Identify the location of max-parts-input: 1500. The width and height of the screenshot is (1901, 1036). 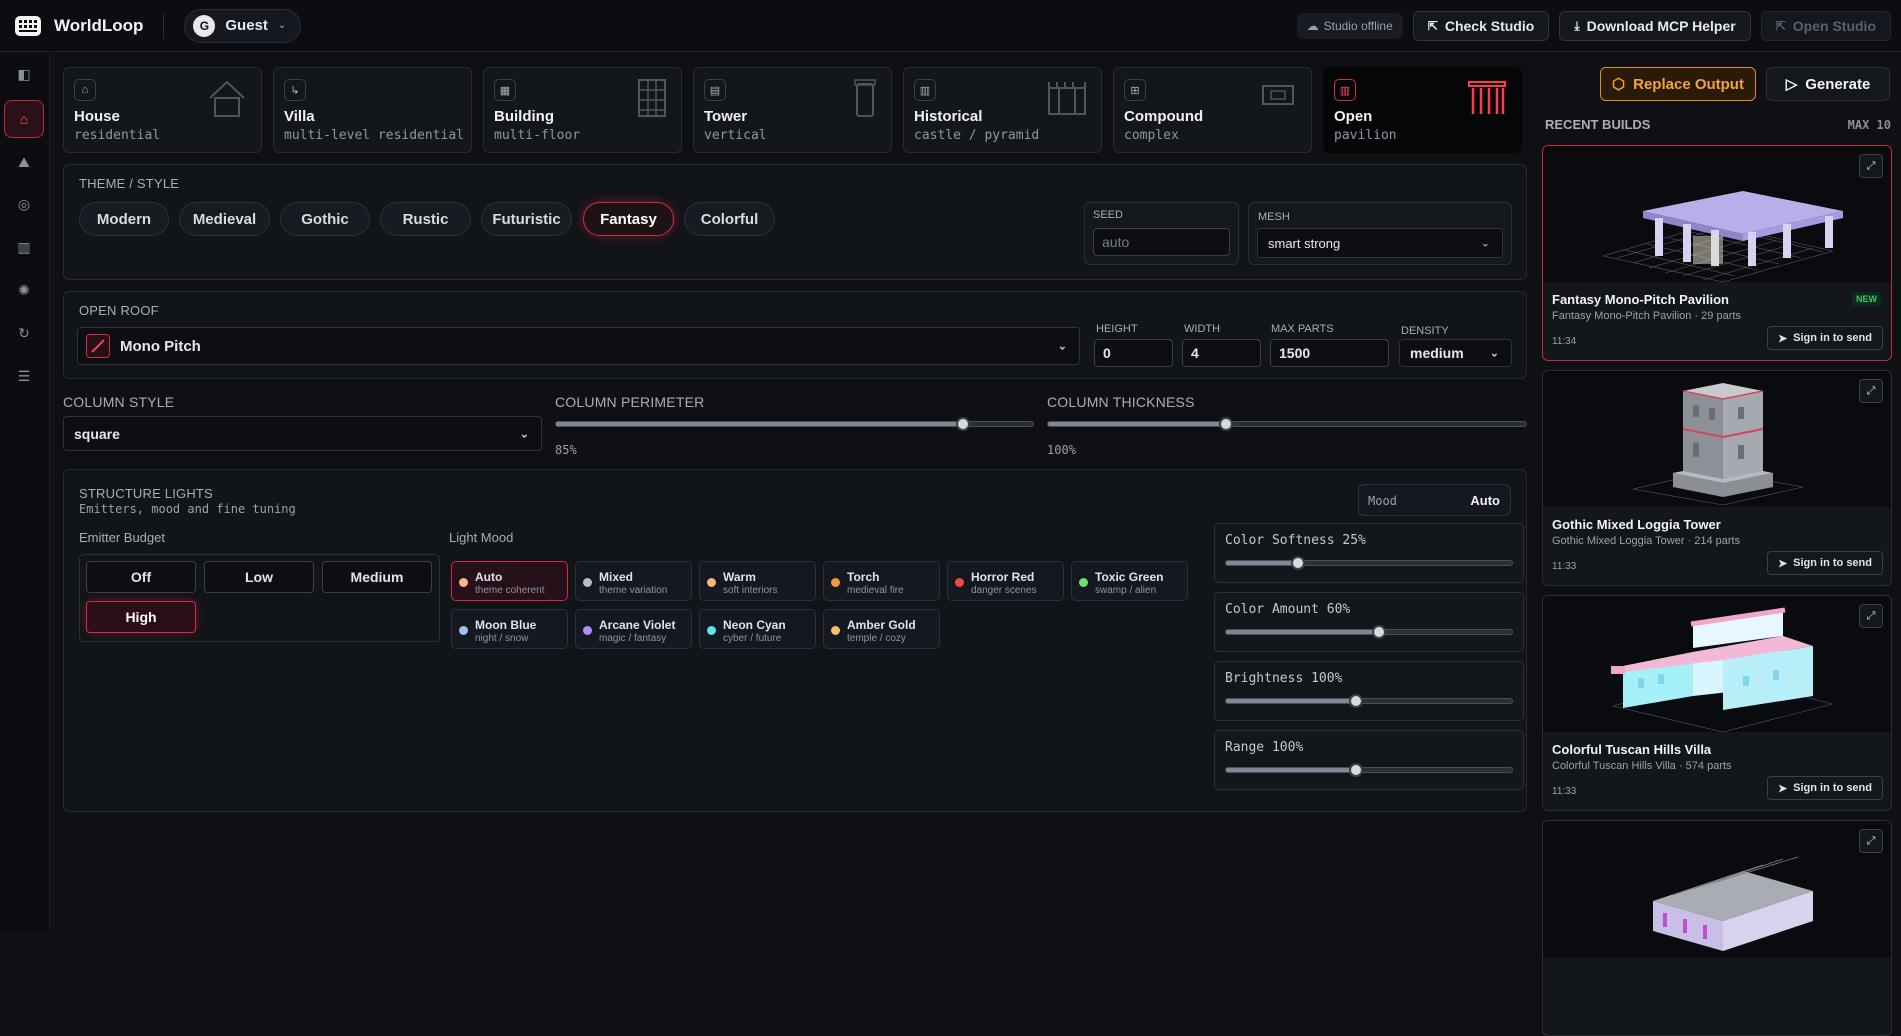
(1329, 353).